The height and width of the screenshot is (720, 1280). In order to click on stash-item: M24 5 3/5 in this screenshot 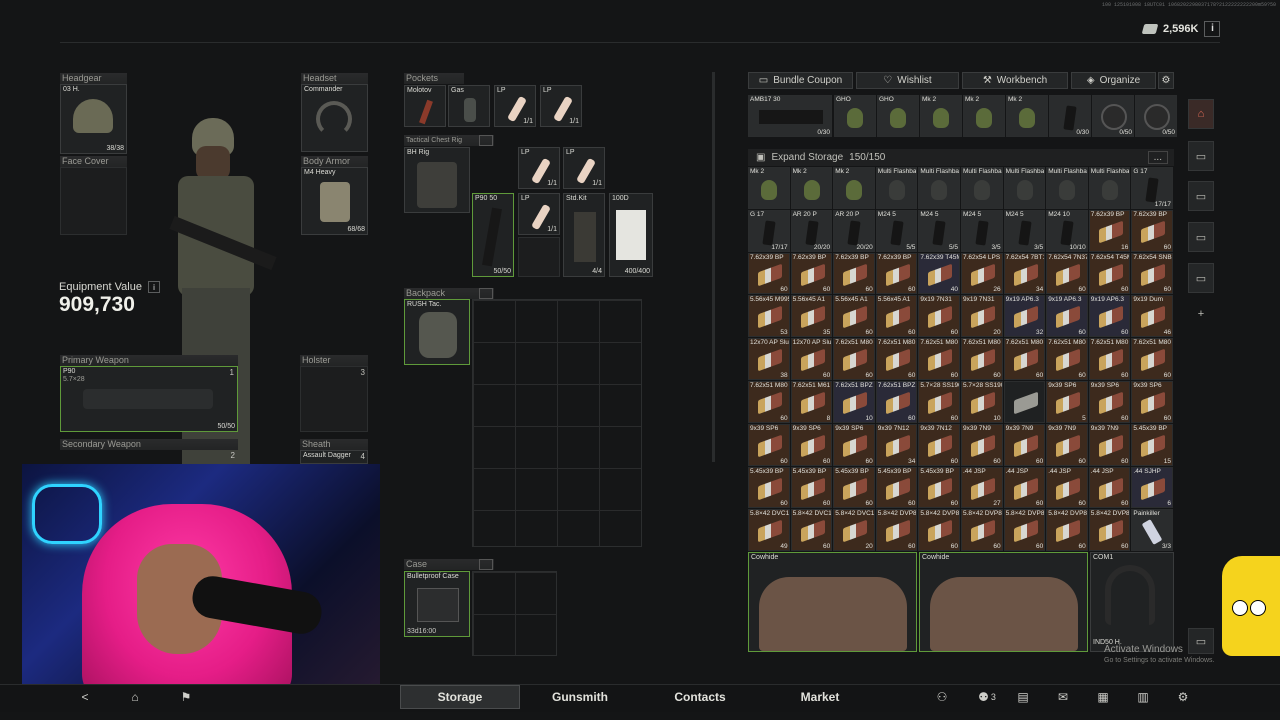, I will do `click(1024, 230)`.